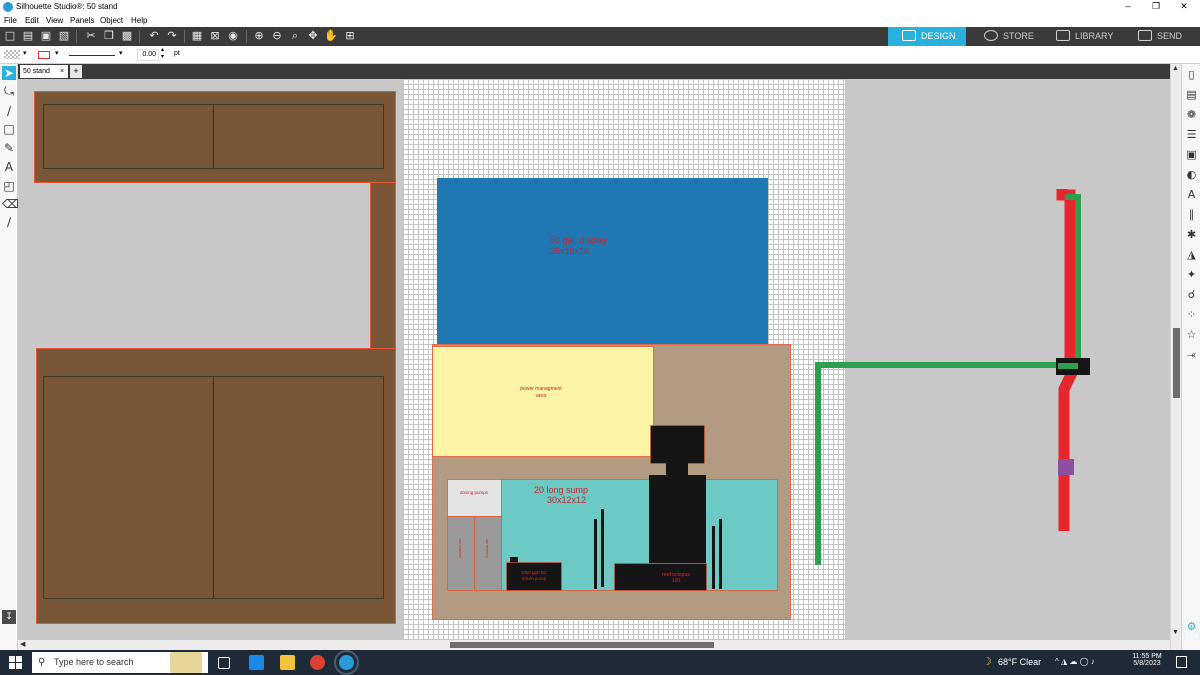 Image resolution: width=1200 pixels, height=675 pixels. What do you see at coordinates (1176, 363) in the screenshot?
I see `vertical-scroll-thumb` at bounding box center [1176, 363].